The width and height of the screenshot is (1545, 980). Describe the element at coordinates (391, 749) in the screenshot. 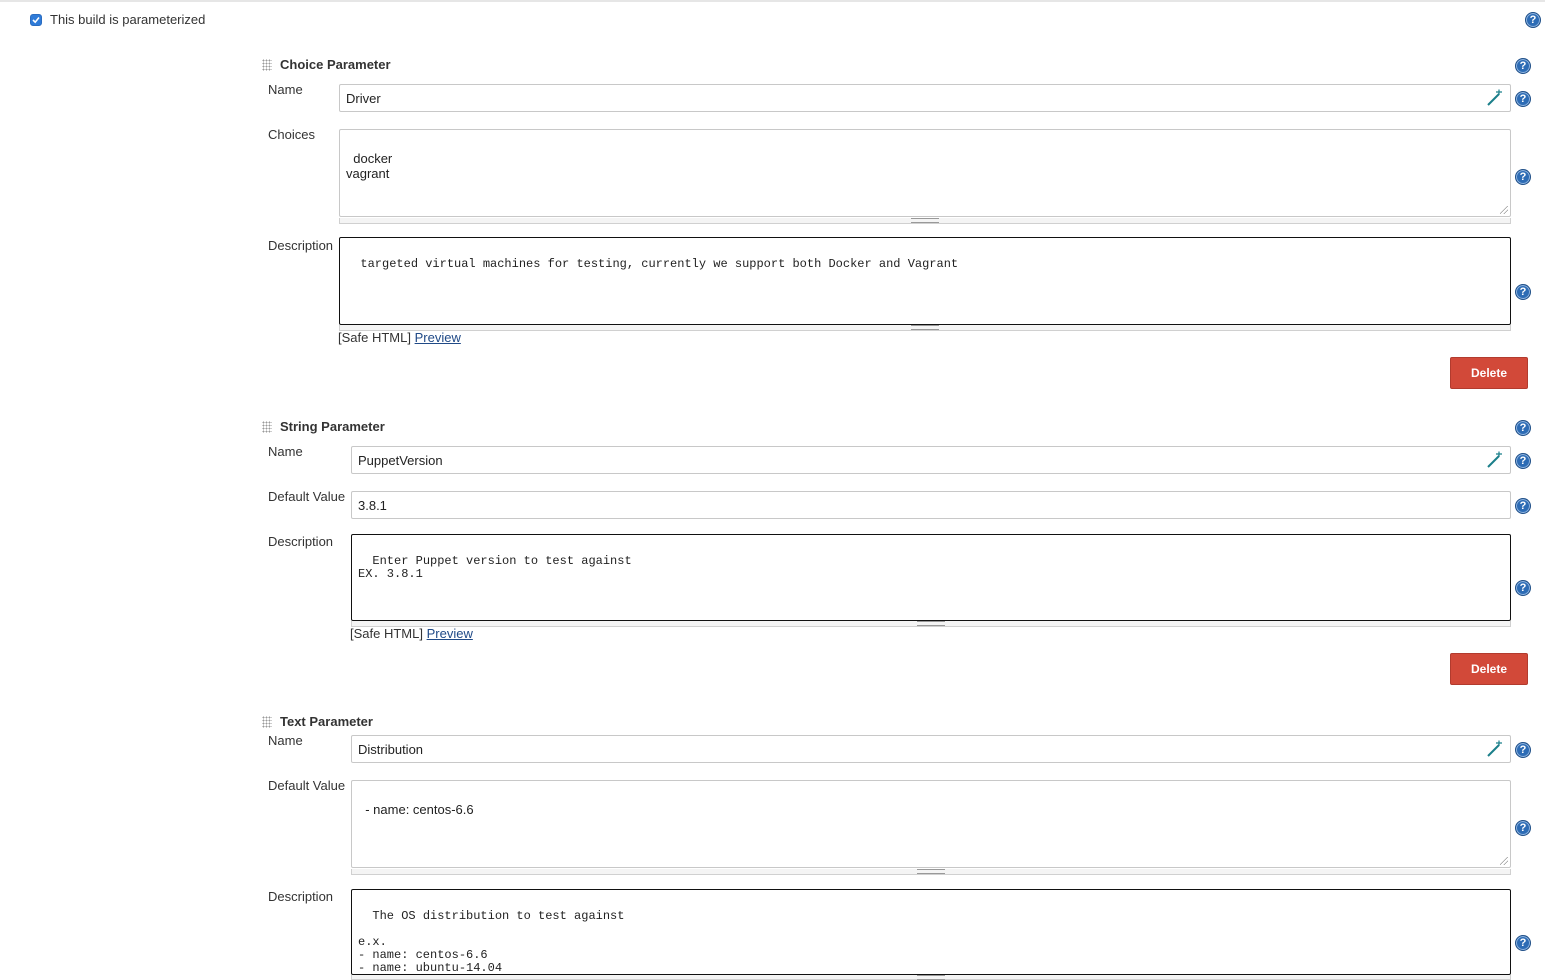

I see `text-name-value: Distribution` at that location.